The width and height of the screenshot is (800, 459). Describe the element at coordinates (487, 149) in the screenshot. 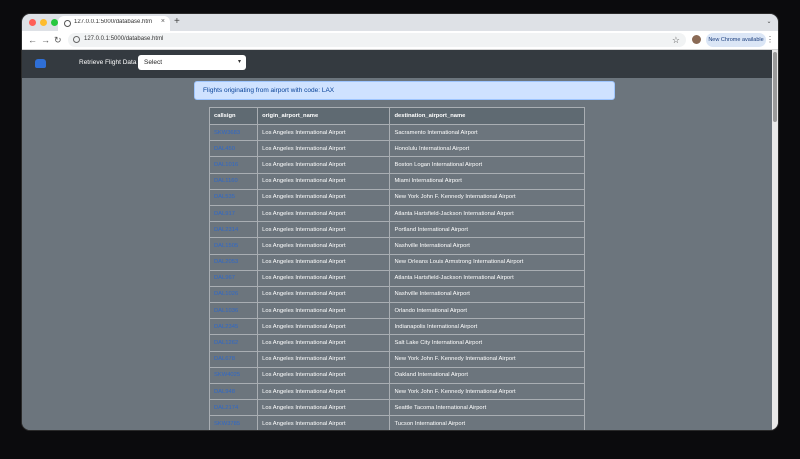

I see `destination-airport-cell: Honolulu International Airport` at that location.